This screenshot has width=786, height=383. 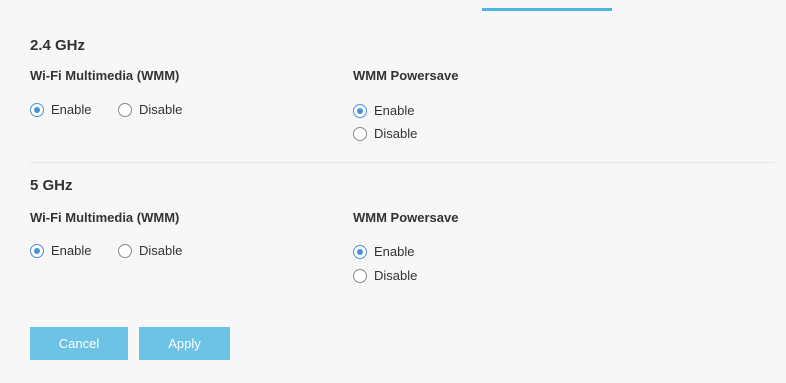 I want to click on powersave-enable-radio-5ghz: Enable, so click(x=383, y=251).